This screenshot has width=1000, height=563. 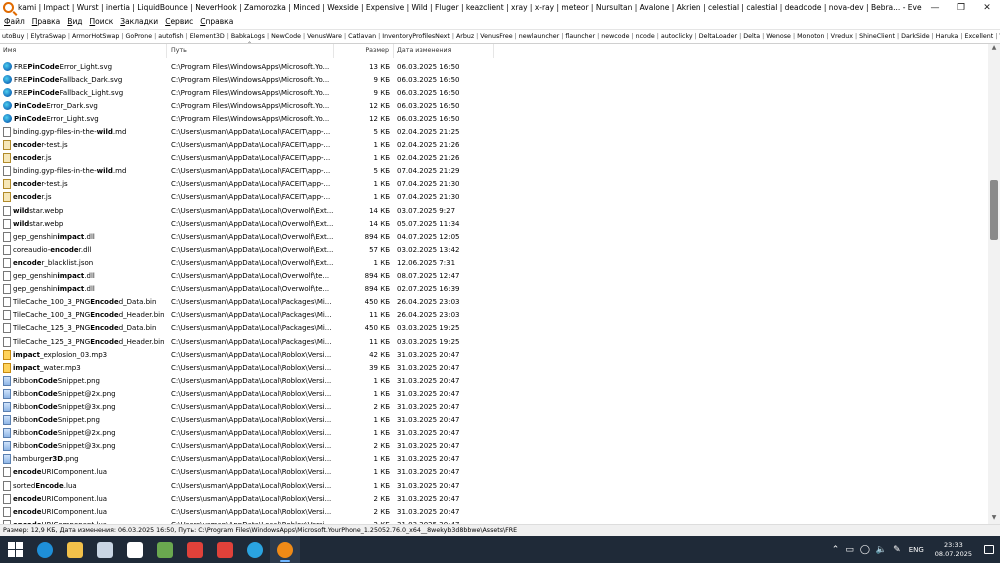 What do you see at coordinates (953, 550) in the screenshot?
I see `clock: 23:33 08.07.2025` at bounding box center [953, 550].